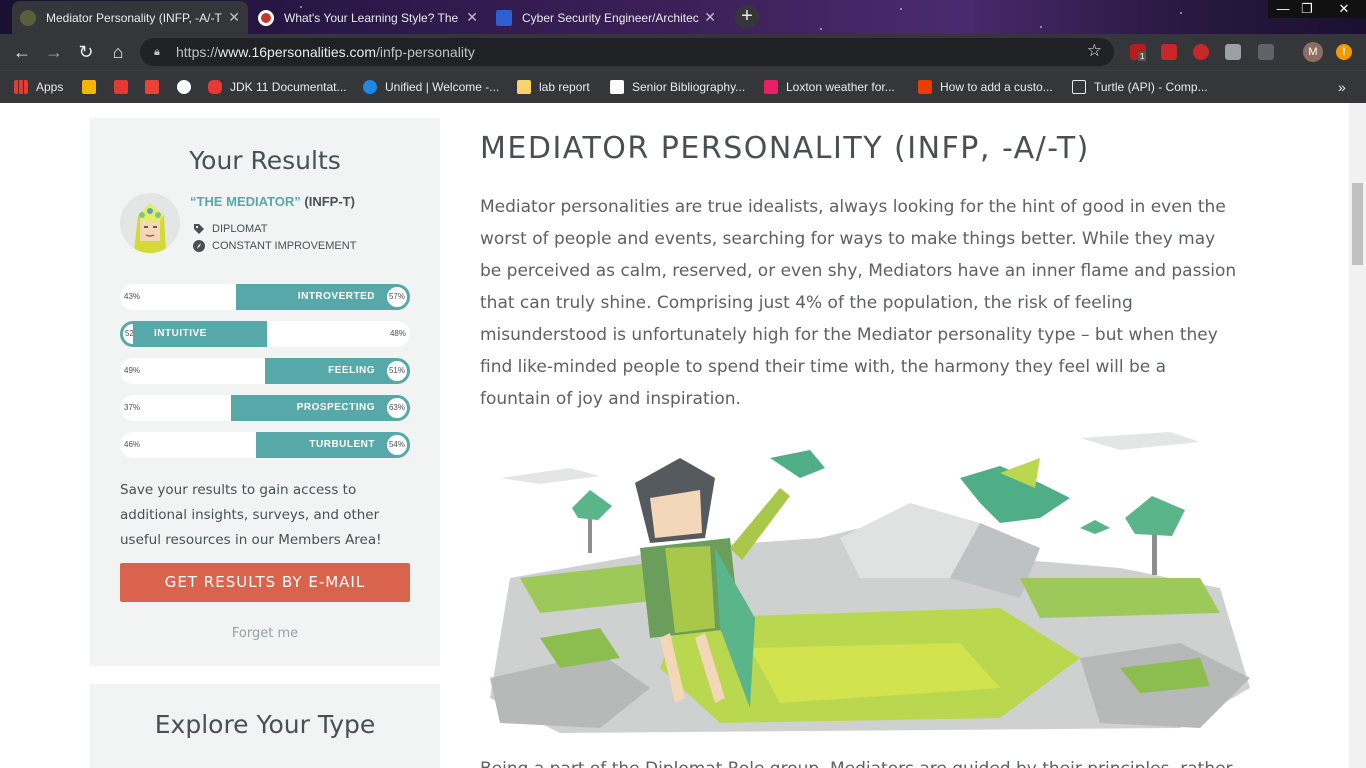 The width and height of the screenshot is (1366, 768). Describe the element at coordinates (265, 160) in the screenshot. I see `results-title: Your Results` at that location.